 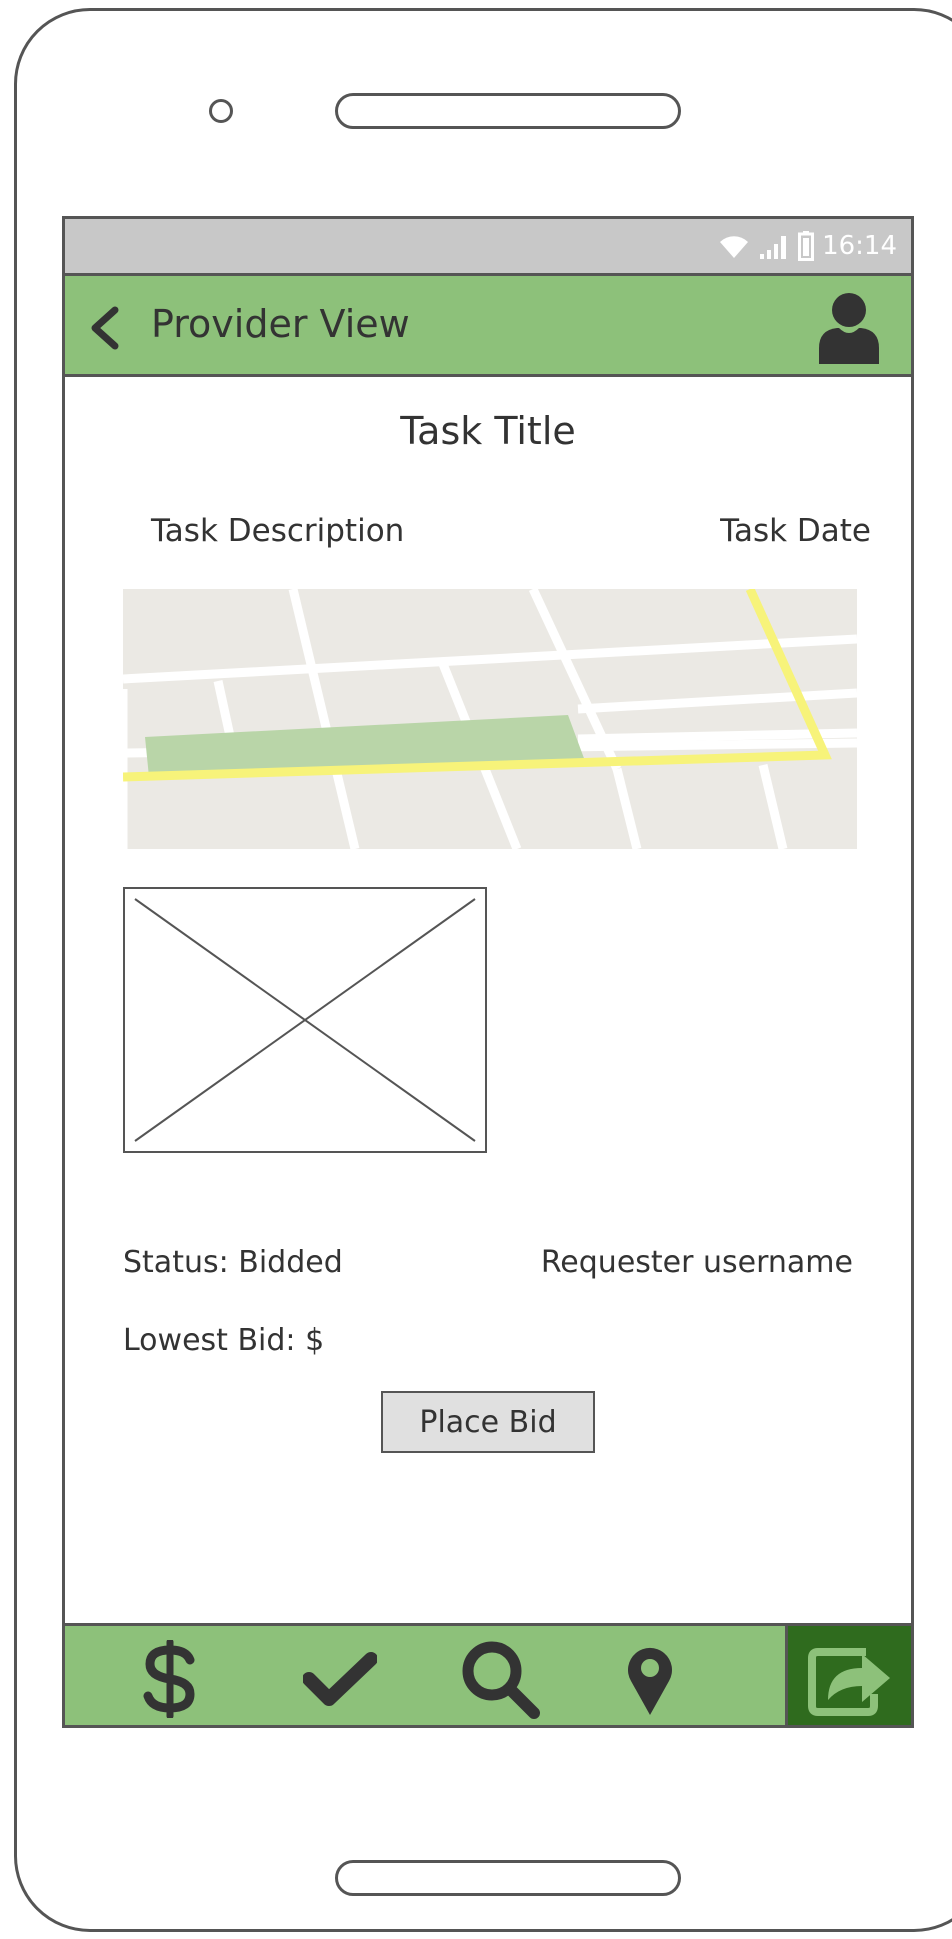 I want to click on task-description: Task Description, so click(x=278, y=531).